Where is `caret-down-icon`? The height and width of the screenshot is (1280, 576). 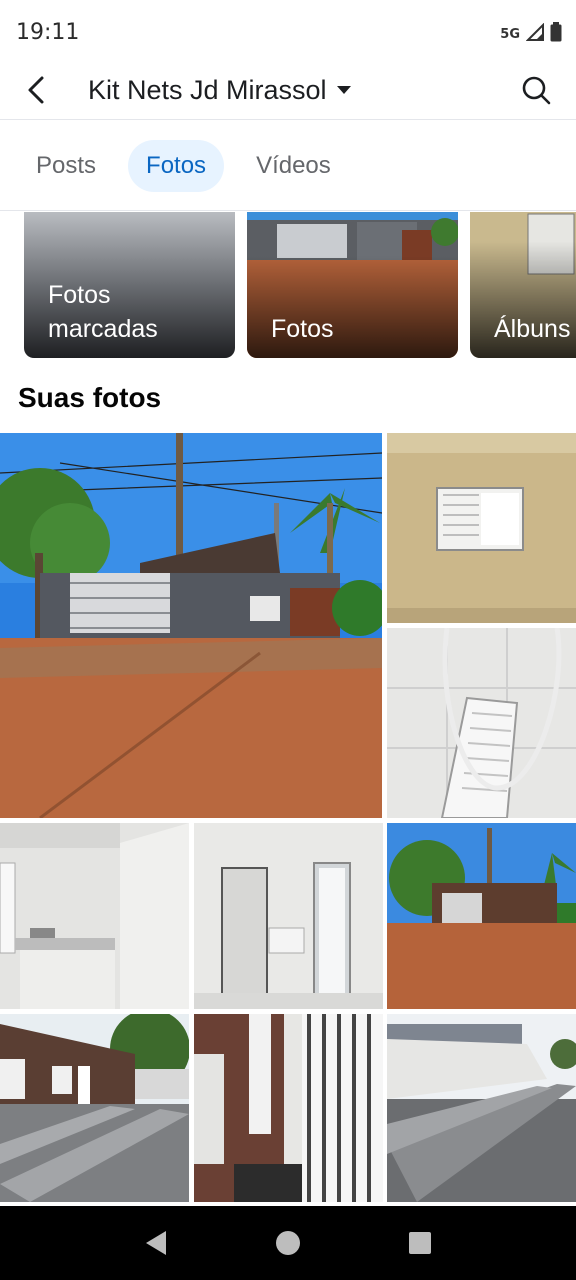 caret-down-icon is located at coordinates (343, 90).